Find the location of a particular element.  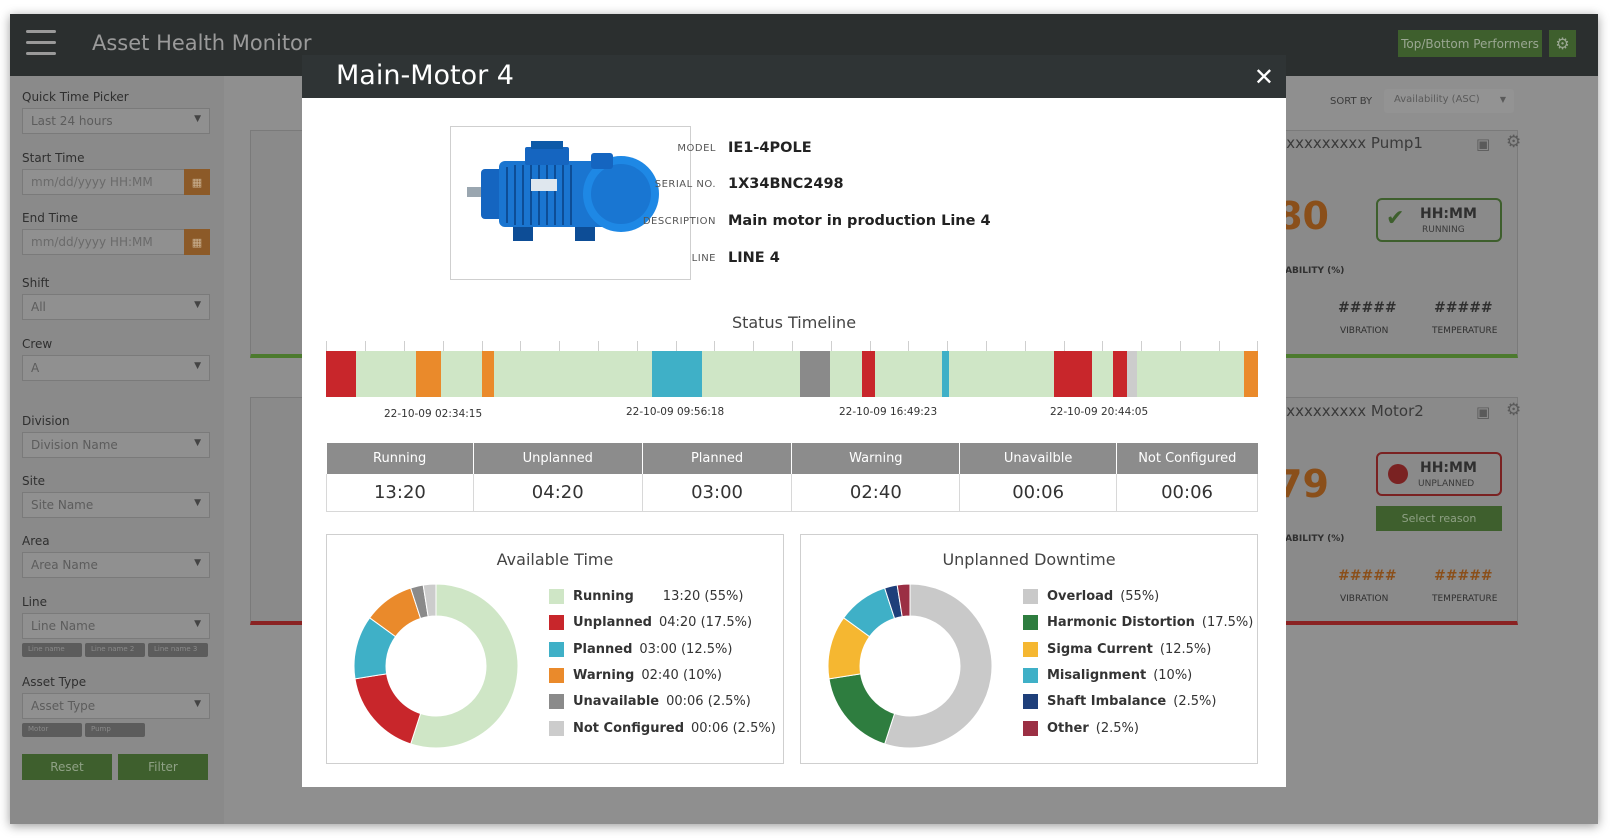

site-label: Site is located at coordinates (34, 481).